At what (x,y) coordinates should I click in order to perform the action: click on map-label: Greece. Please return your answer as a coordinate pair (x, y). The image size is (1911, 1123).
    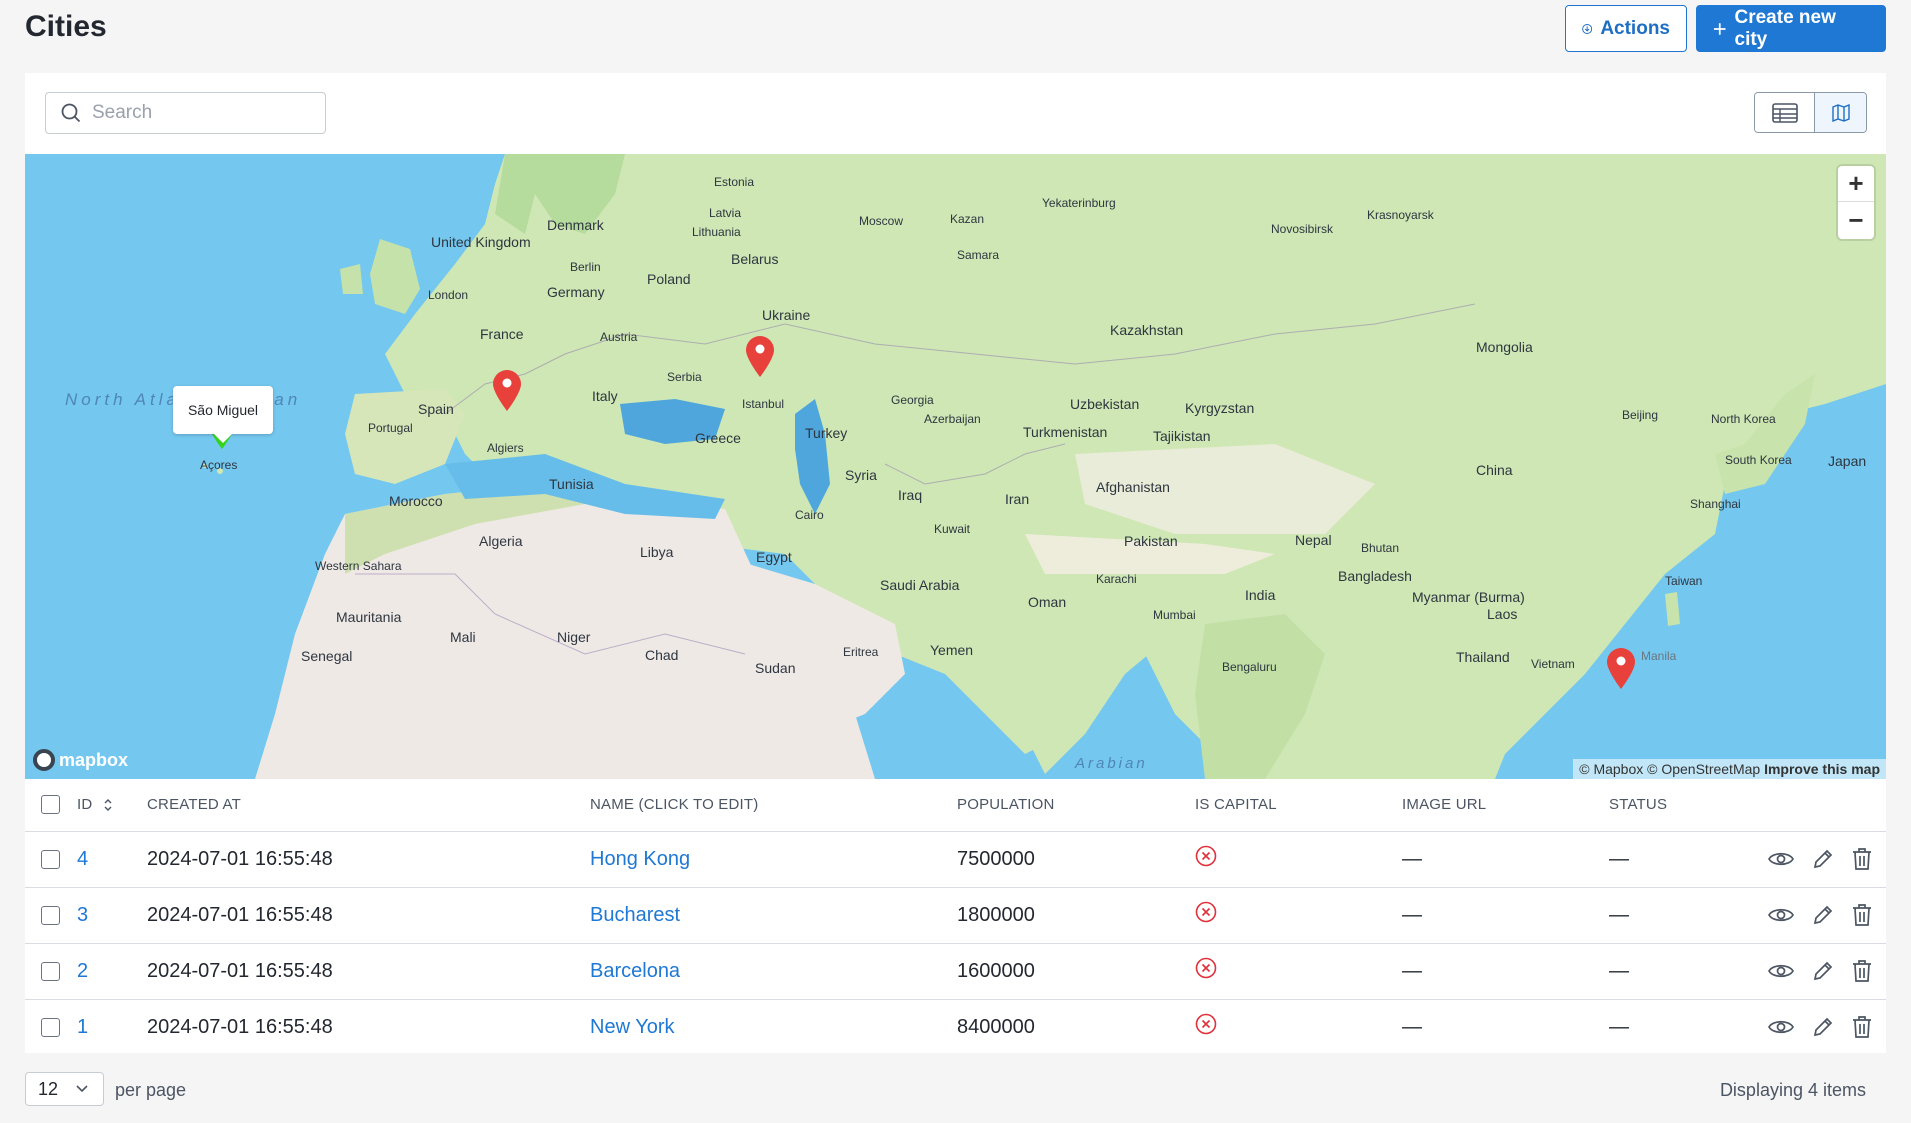
    Looking at the image, I should click on (718, 438).